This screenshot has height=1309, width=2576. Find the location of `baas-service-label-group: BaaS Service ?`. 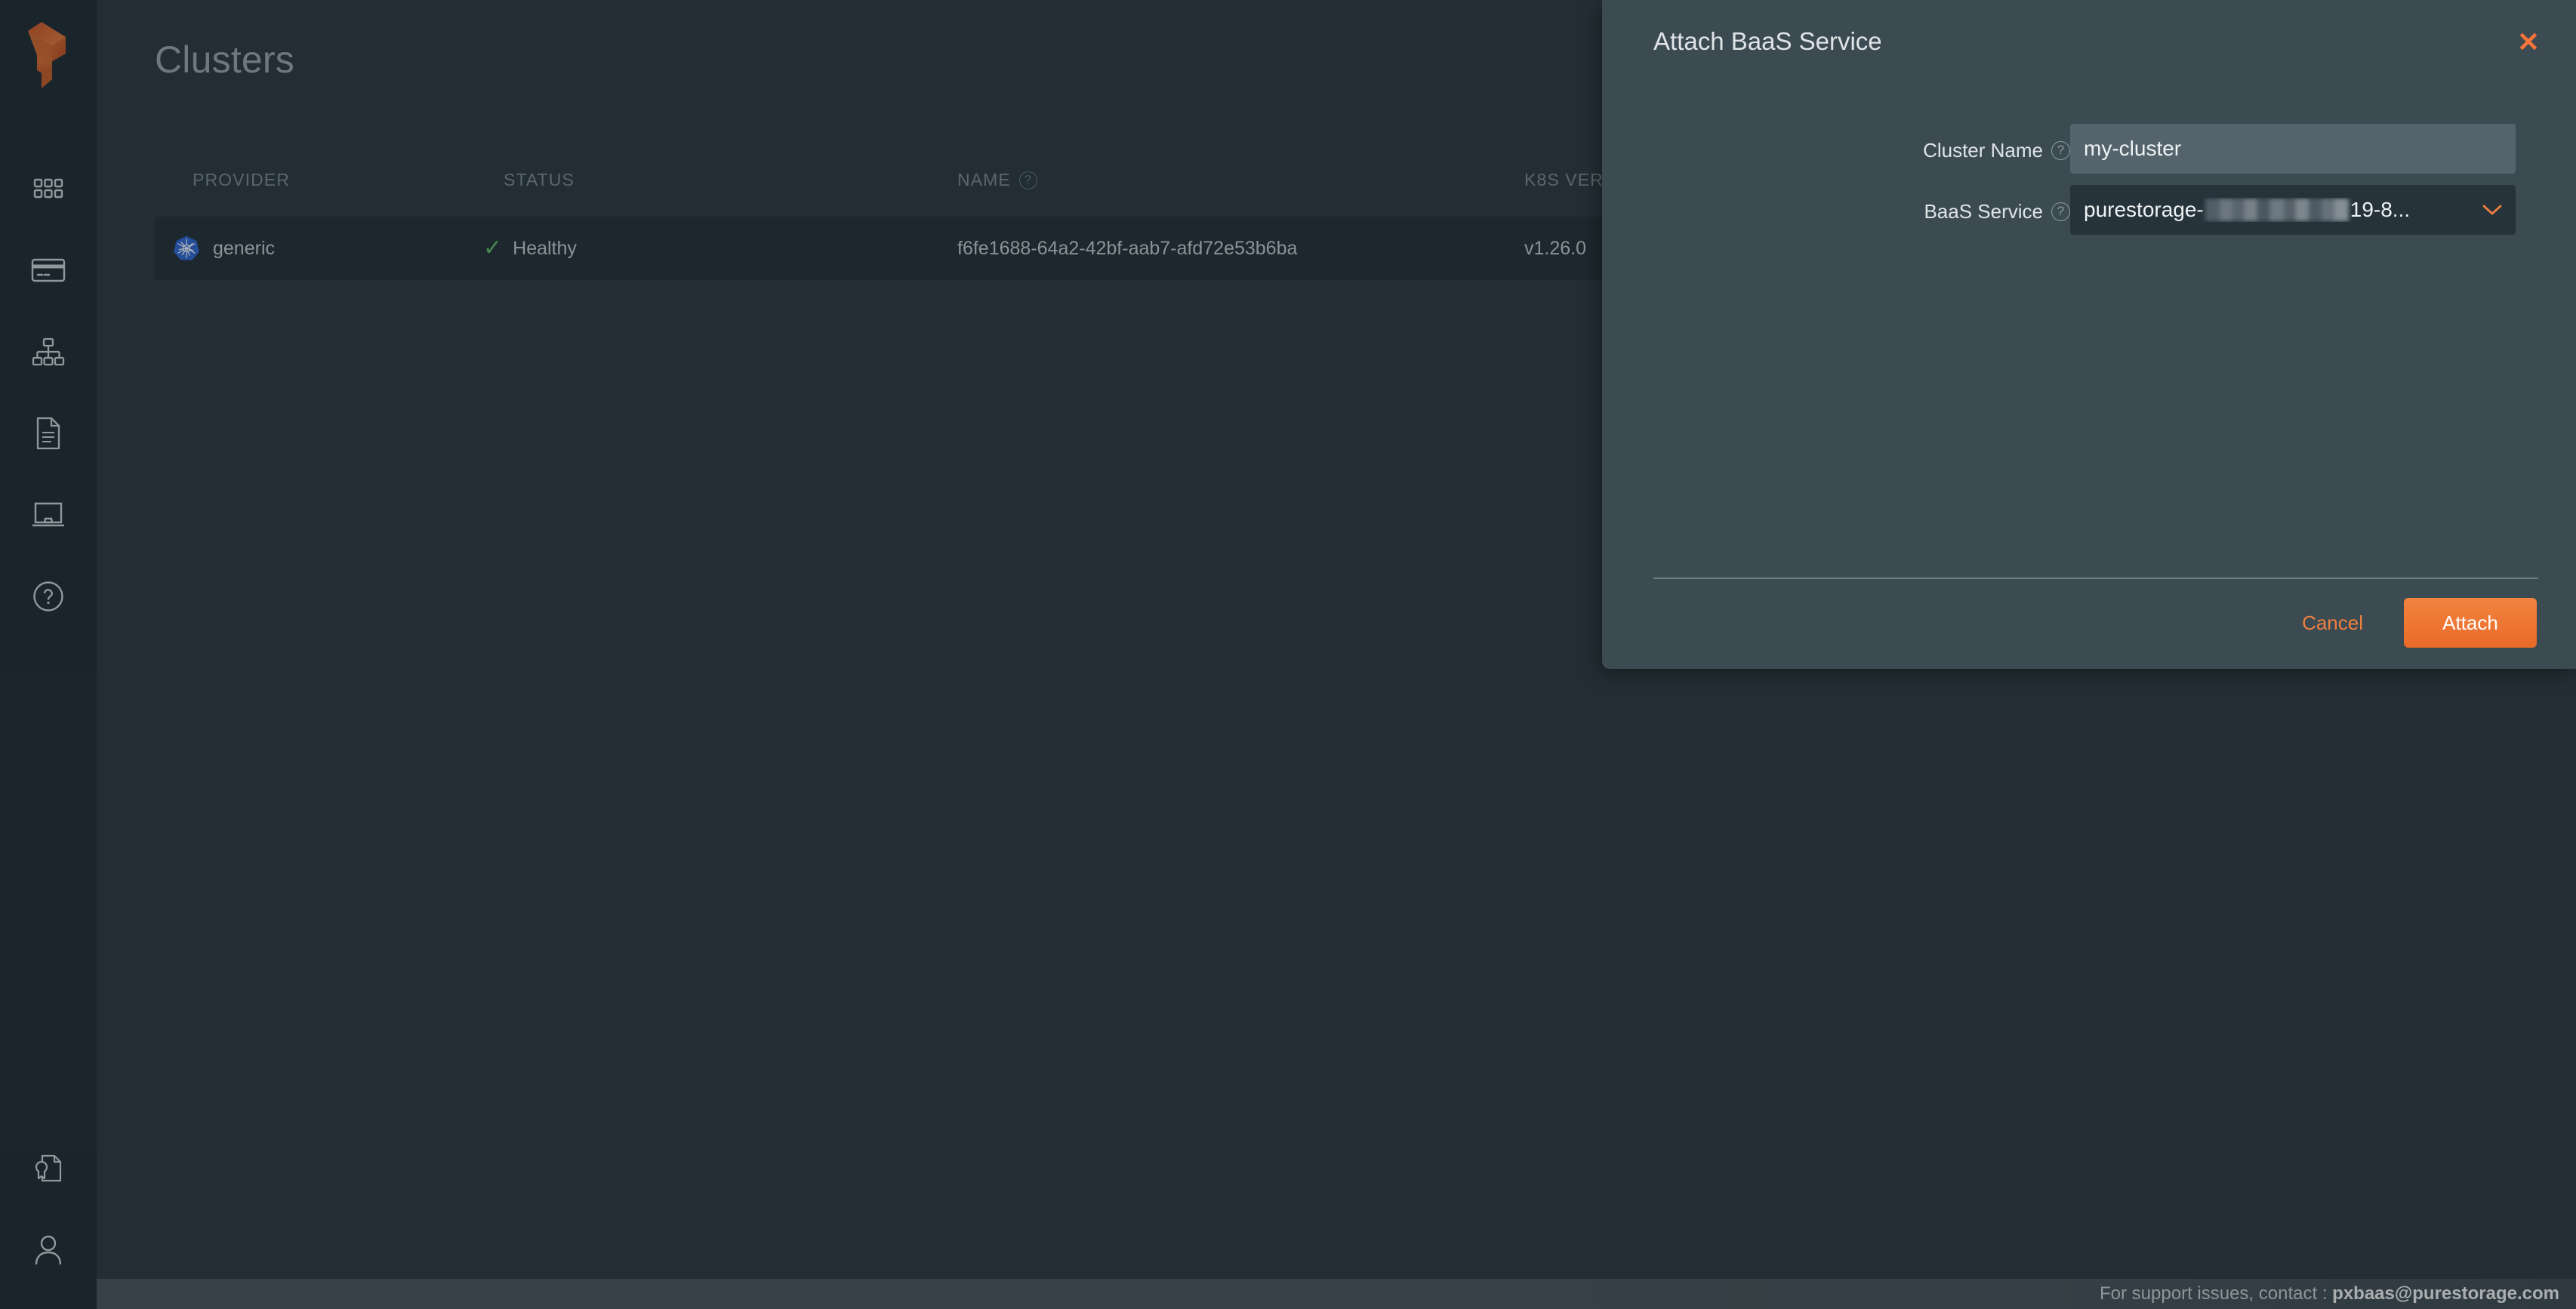

baas-service-label-group: BaaS Service ? is located at coordinates (1997, 211).